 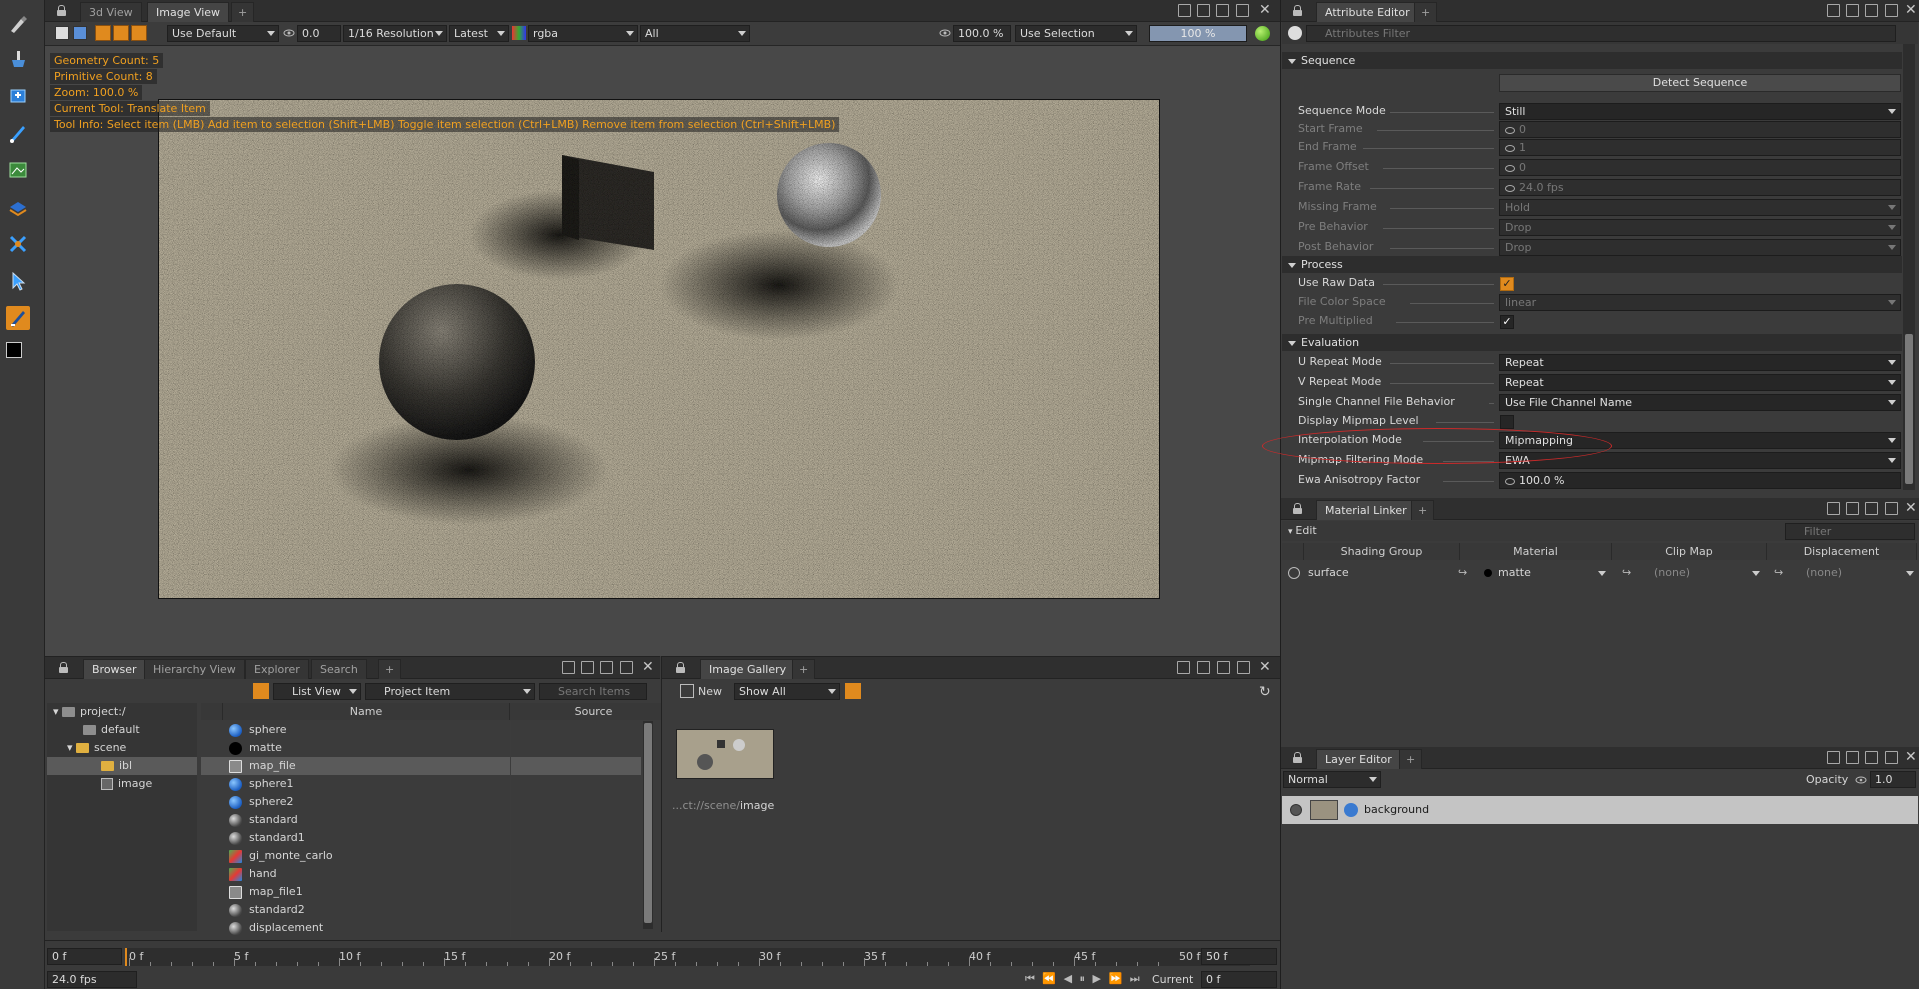 I want to click on filter-combo: All, so click(x=695, y=33).